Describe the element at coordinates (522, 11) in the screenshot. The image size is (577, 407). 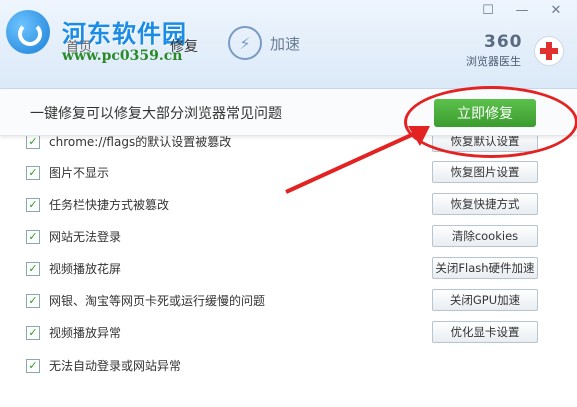
I see `minimize-icon: —` at that location.